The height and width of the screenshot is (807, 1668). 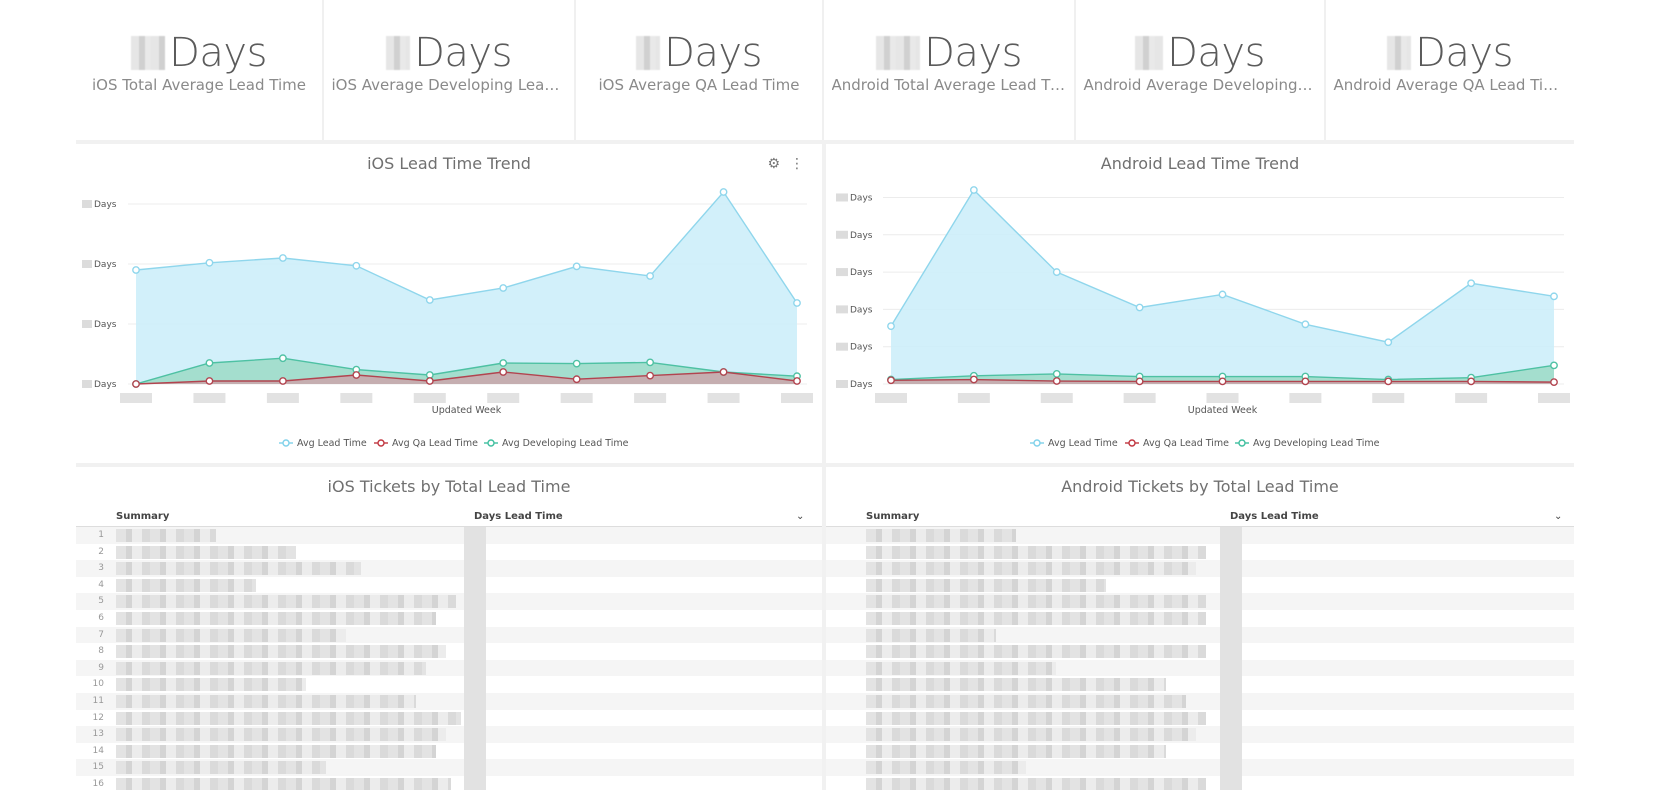 What do you see at coordinates (101, 568) in the screenshot?
I see `row-number: 3` at bounding box center [101, 568].